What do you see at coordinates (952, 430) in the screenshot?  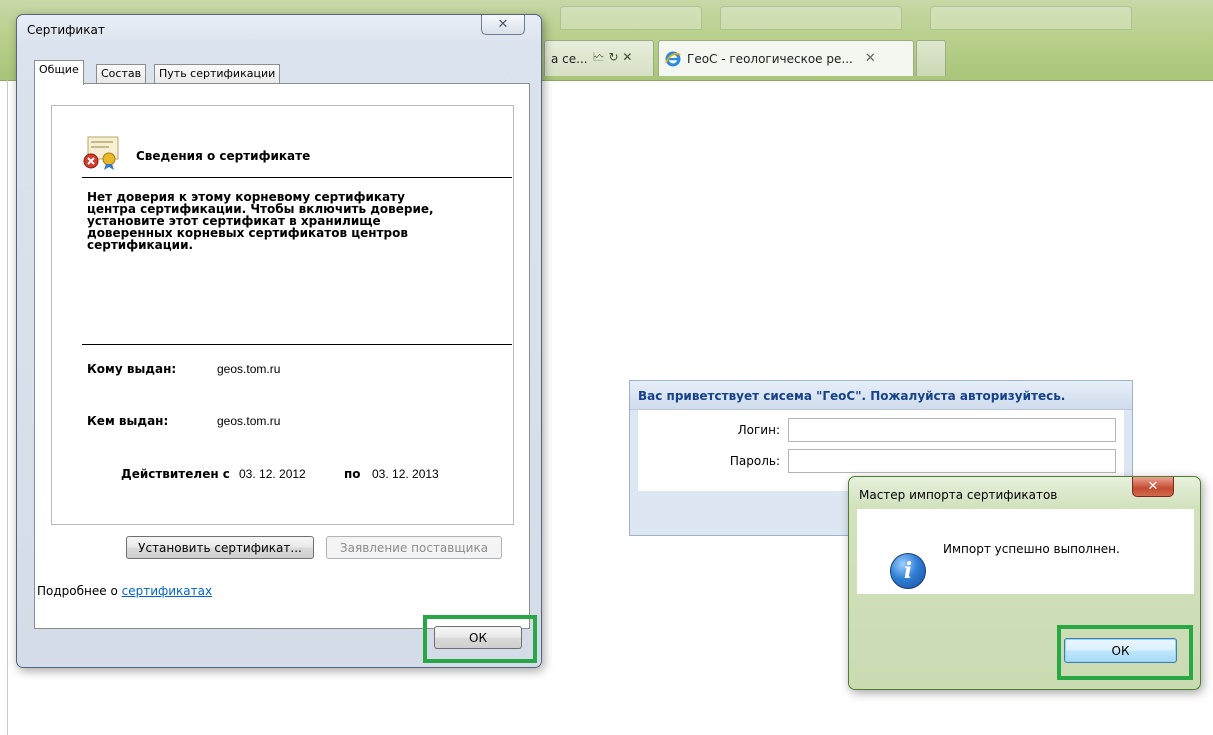 I see `login-input` at bounding box center [952, 430].